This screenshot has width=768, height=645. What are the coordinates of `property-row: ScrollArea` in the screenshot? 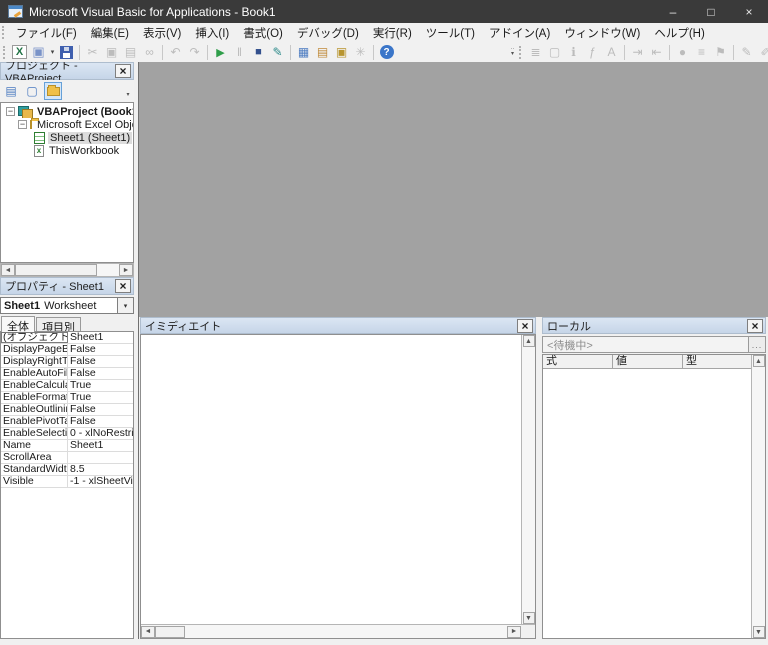 It's located at (67, 458).